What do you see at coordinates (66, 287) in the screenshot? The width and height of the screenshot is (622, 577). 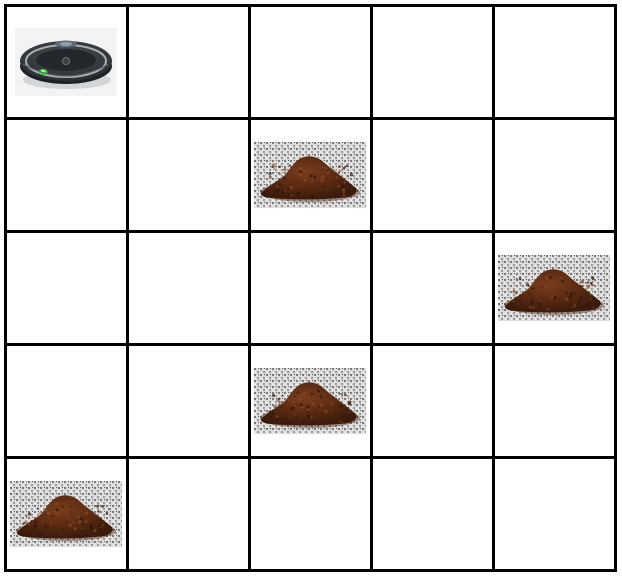 I see `grid-cell-r2-c0` at bounding box center [66, 287].